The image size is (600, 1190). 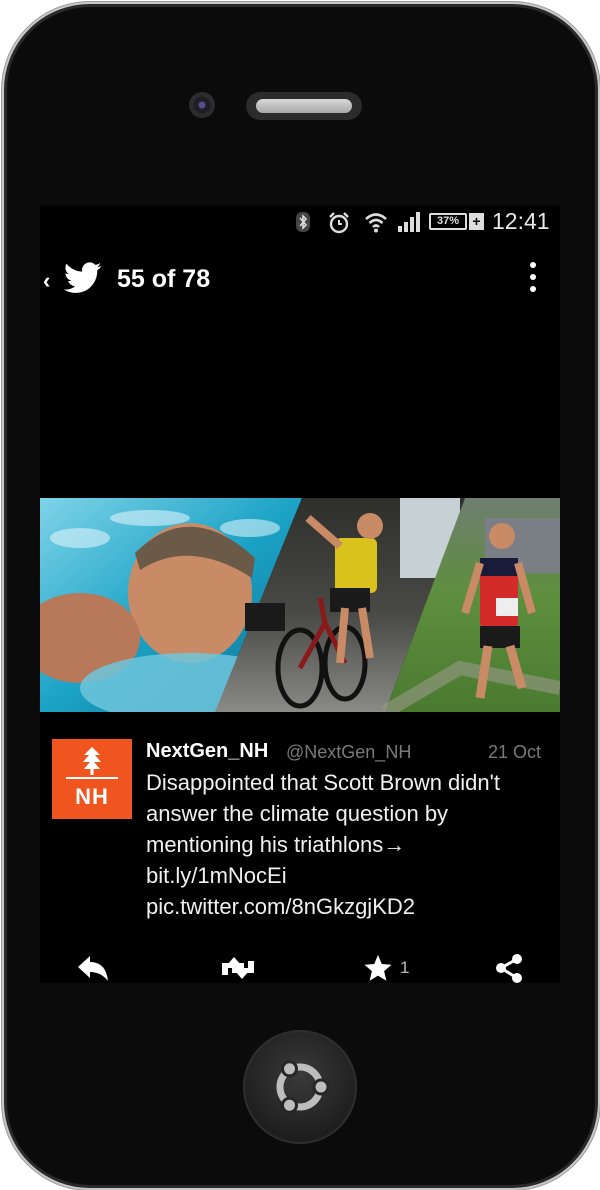 What do you see at coordinates (405, 967) in the screenshot?
I see `favorite-count: 1` at bounding box center [405, 967].